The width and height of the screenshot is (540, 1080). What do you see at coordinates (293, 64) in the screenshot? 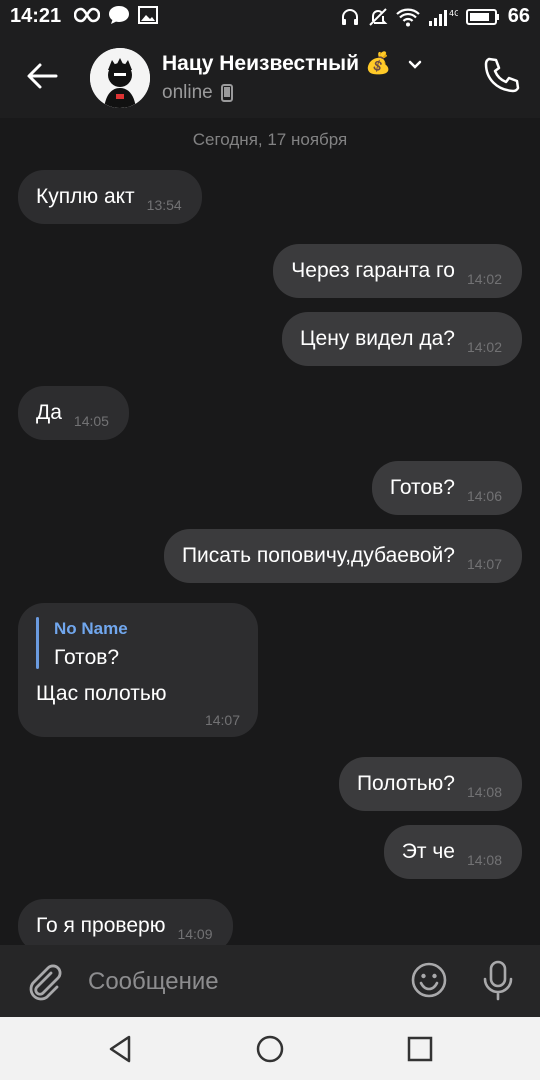
I see `contact-name: Нацу Неизвестный 💰` at bounding box center [293, 64].